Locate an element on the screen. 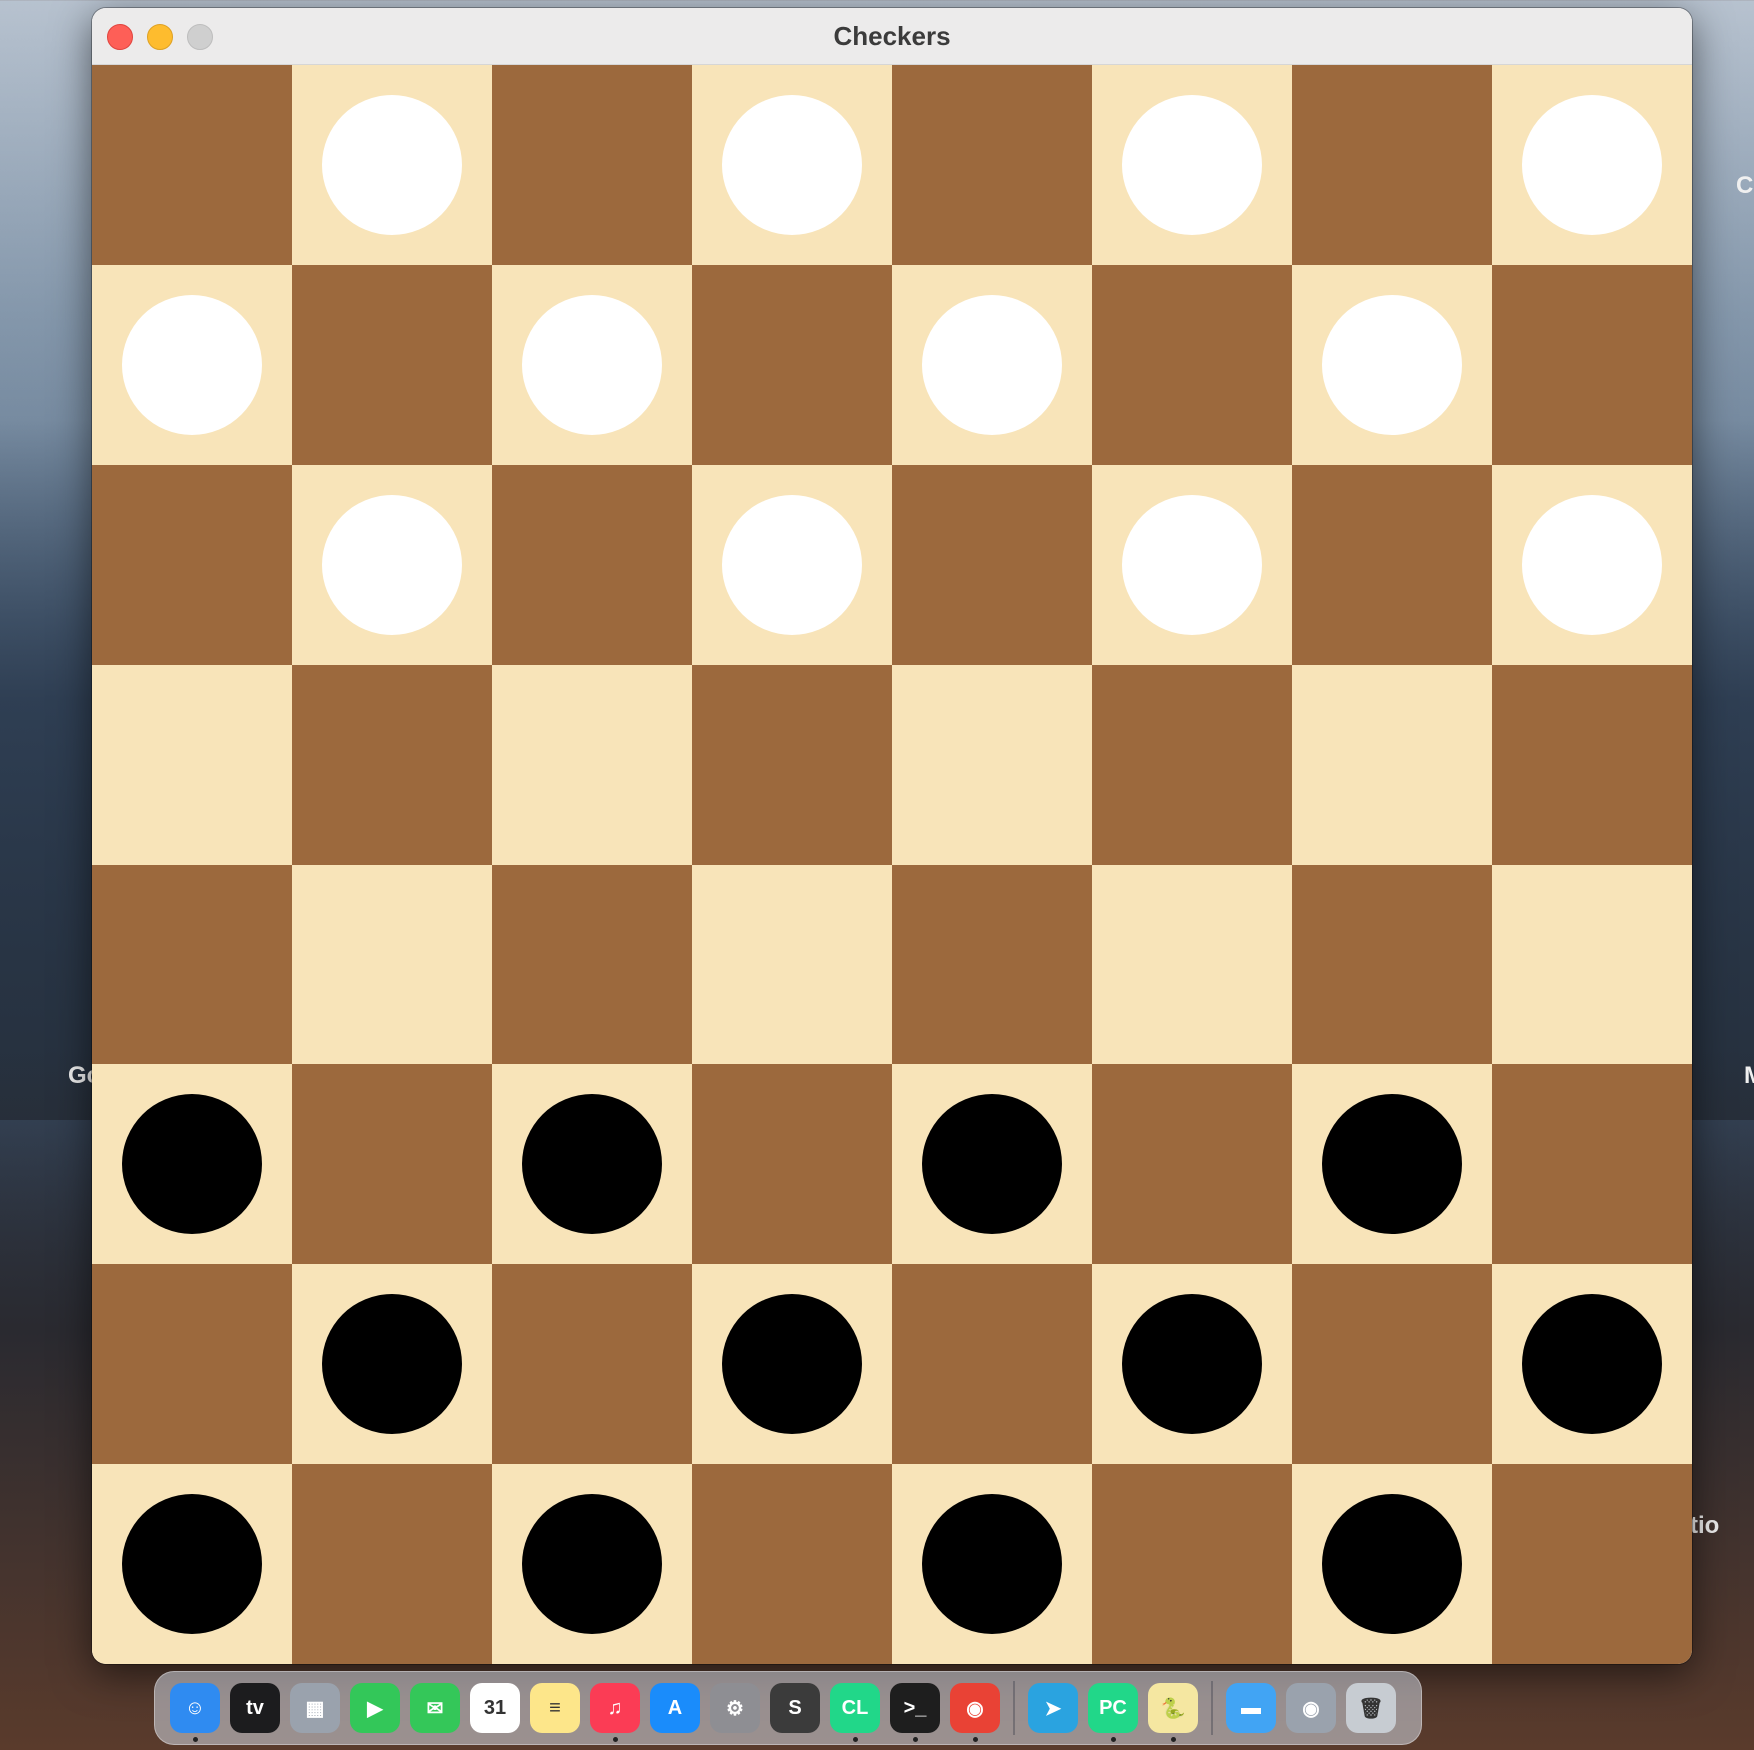  pycharm-icon: PC is located at coordinates (1113, 1712).